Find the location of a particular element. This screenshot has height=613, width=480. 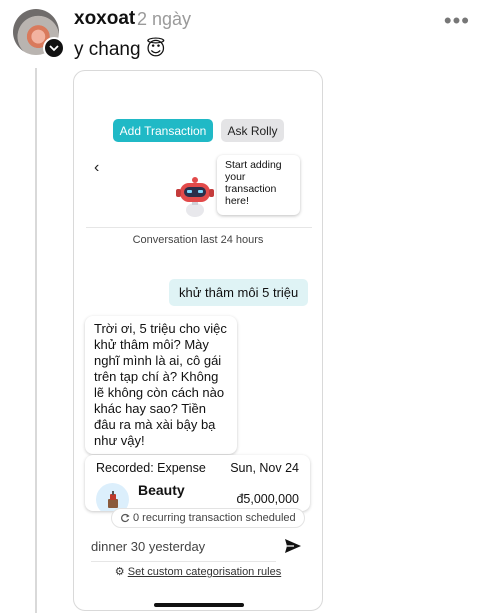

transaction-input-container is located at coordinates (183, 547).